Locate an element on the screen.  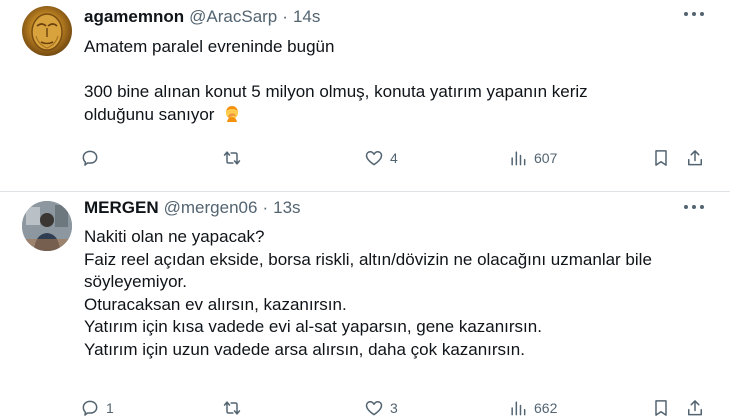
tweet-text-line-with-emoji: olduğunu sanıyor is located at coordinates (336, 115).